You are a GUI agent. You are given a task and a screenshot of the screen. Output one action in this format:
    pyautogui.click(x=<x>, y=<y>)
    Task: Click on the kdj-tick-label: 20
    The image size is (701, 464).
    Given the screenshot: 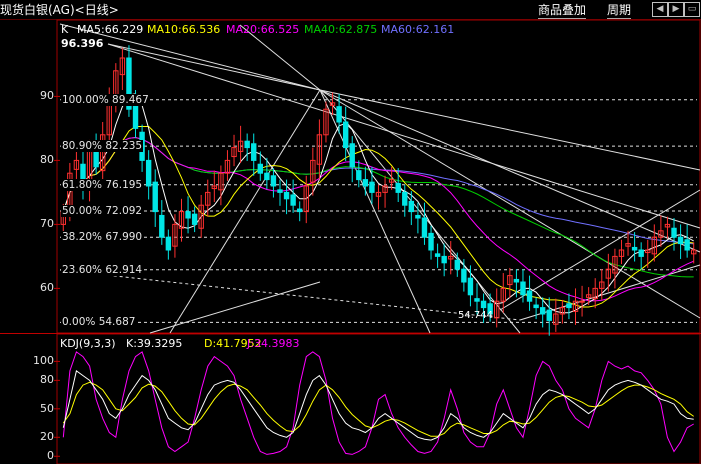 What is the action you would take?
    pyautogui.click(x=47, y=437)
    